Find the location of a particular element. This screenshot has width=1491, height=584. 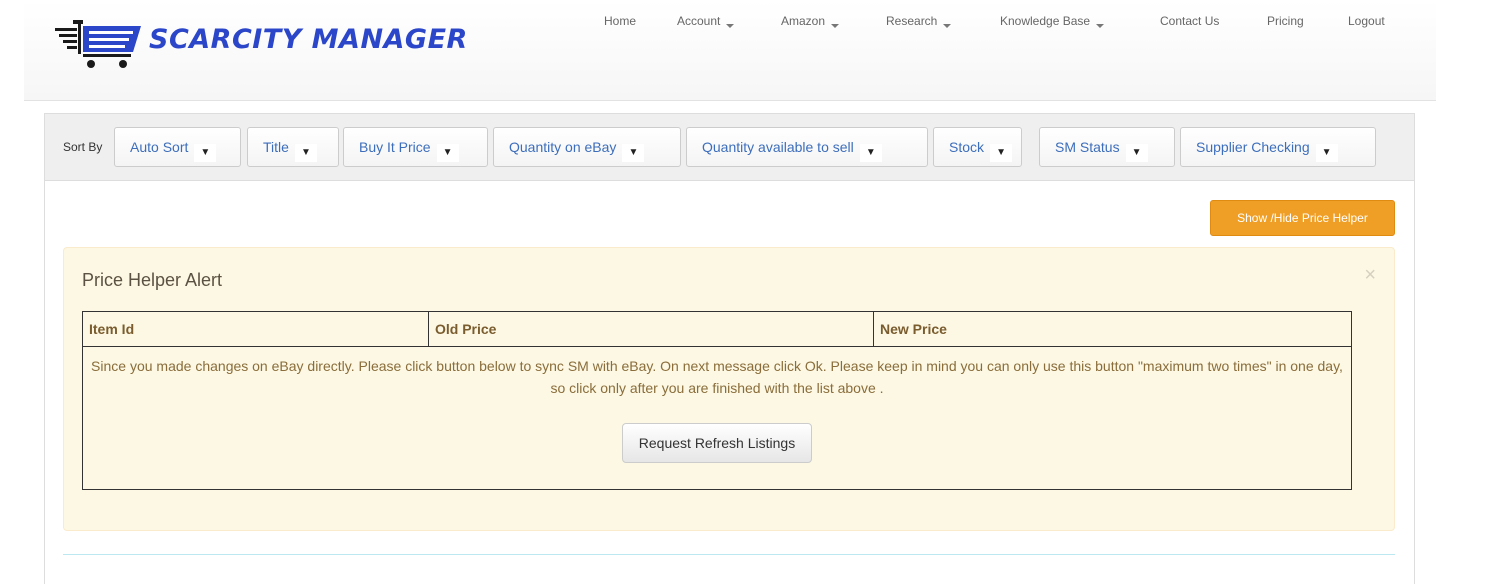

sort-button-label: Quantity on eBay is located at coordinates (563, 147).